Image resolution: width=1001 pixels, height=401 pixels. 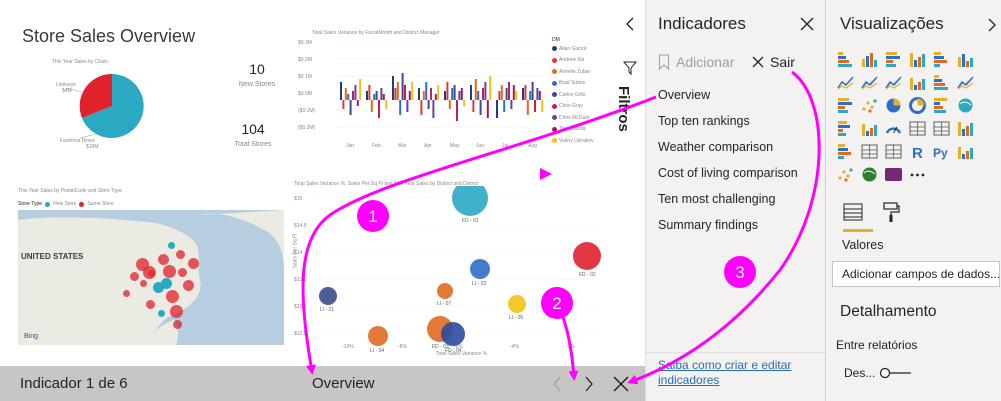 I want to click on bookmark-item: Top ten rankings, so click(x=736, y=121).